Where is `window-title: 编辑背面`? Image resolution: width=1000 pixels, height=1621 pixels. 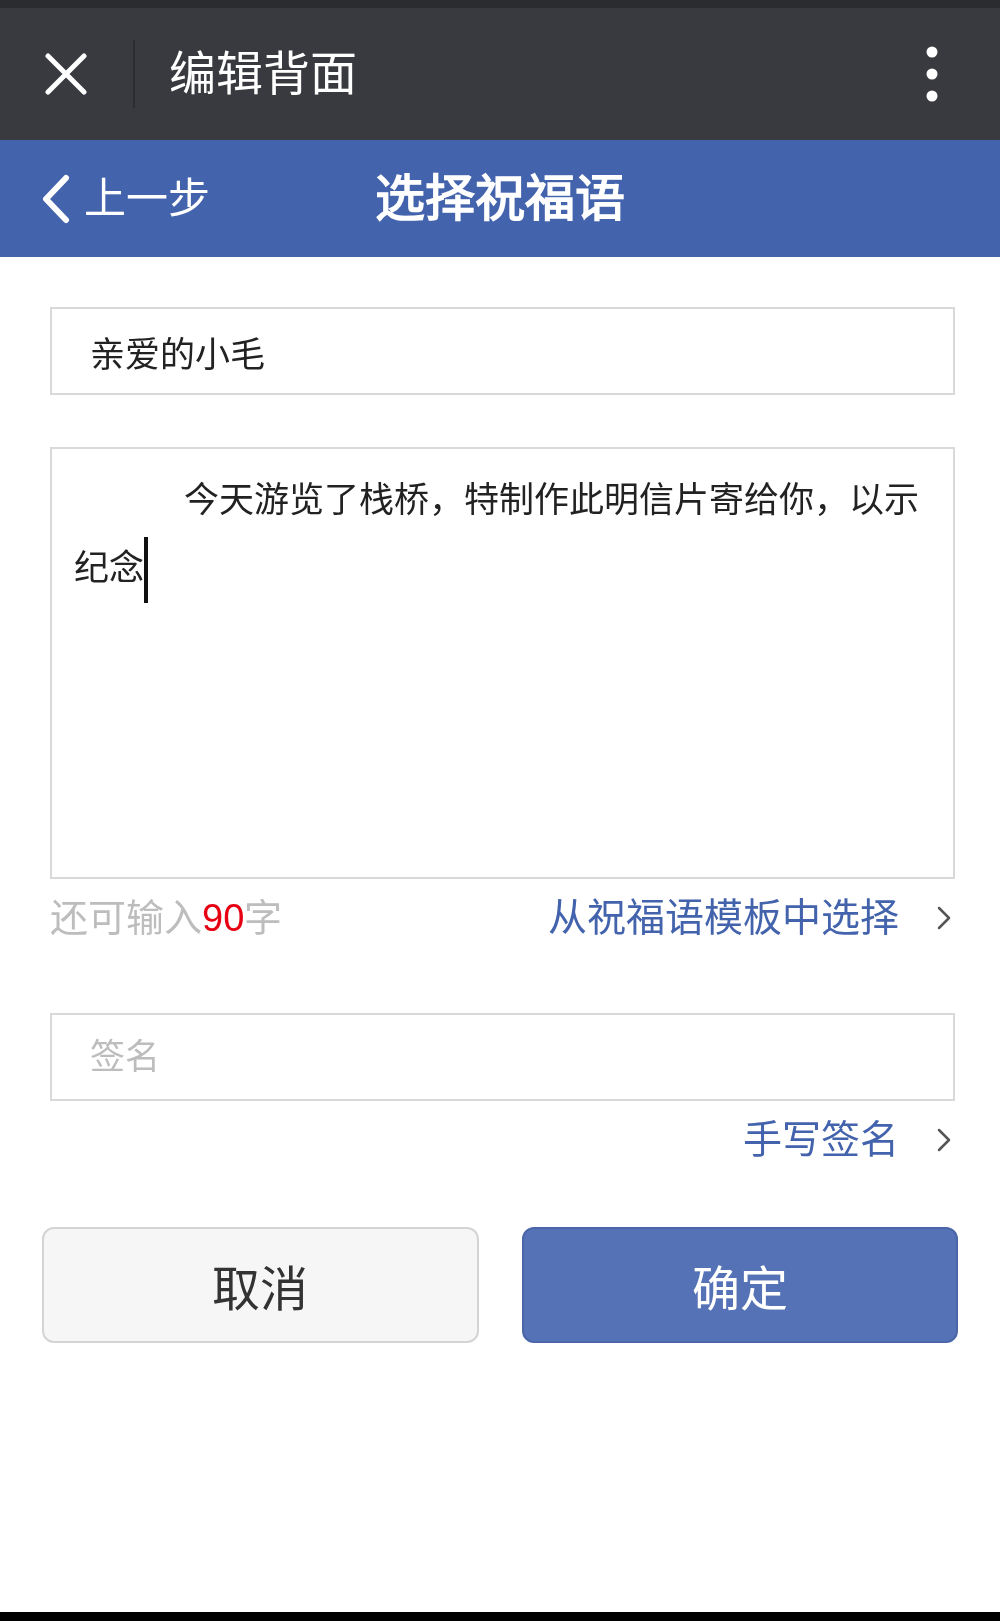 window-title: 编辑背面 is located at coordinates (263, 74).